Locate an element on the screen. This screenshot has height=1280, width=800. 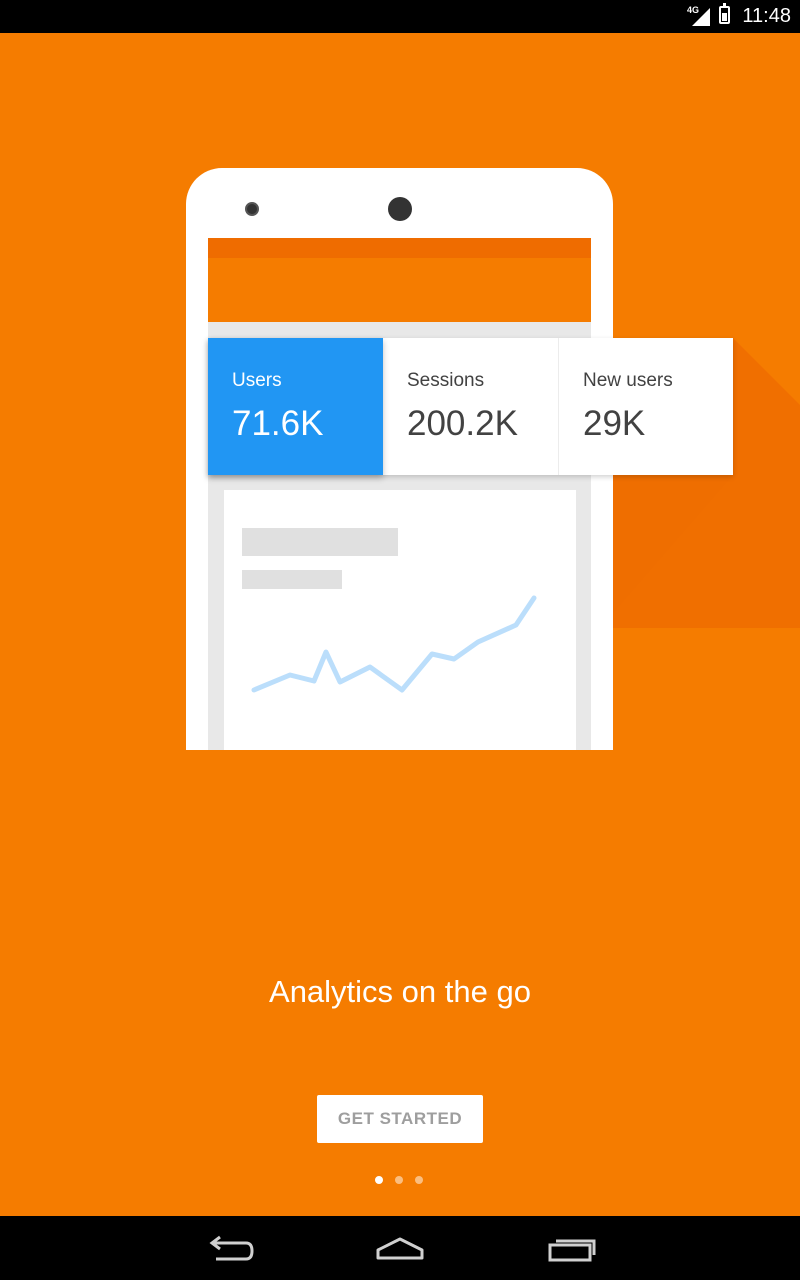
metric-sessions: Sessions 200.2K is located at coordinates (470, 406).